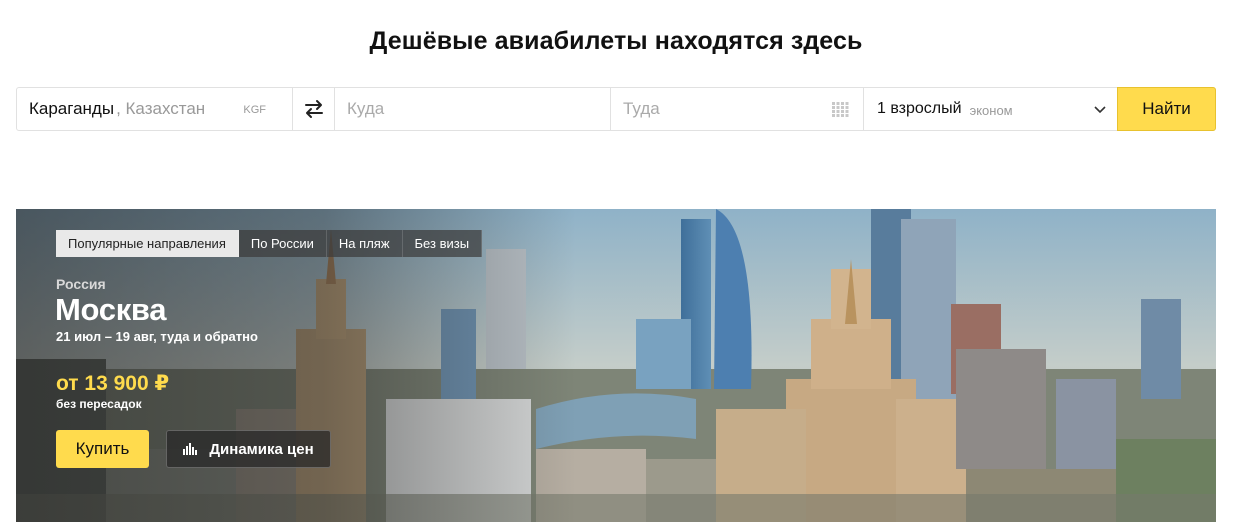  What do you see at coordinates (737, 109) in the screenshot?
I see `departure-date-field: Туда` at bounding box center [737, 109].